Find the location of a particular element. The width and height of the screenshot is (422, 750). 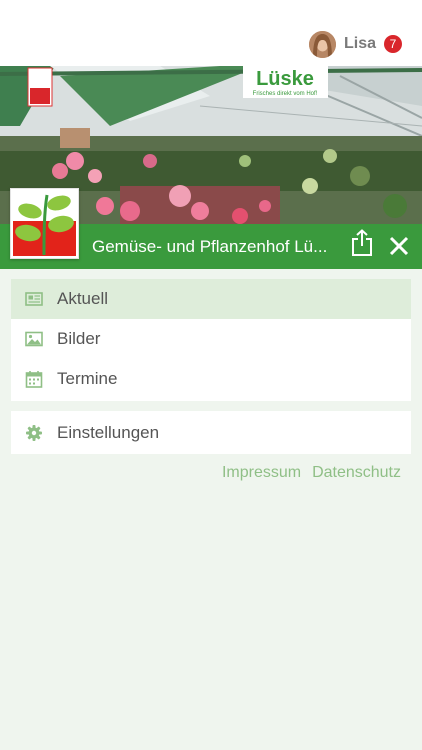

notification-badge: 7 is located at coordinates (393, 44).